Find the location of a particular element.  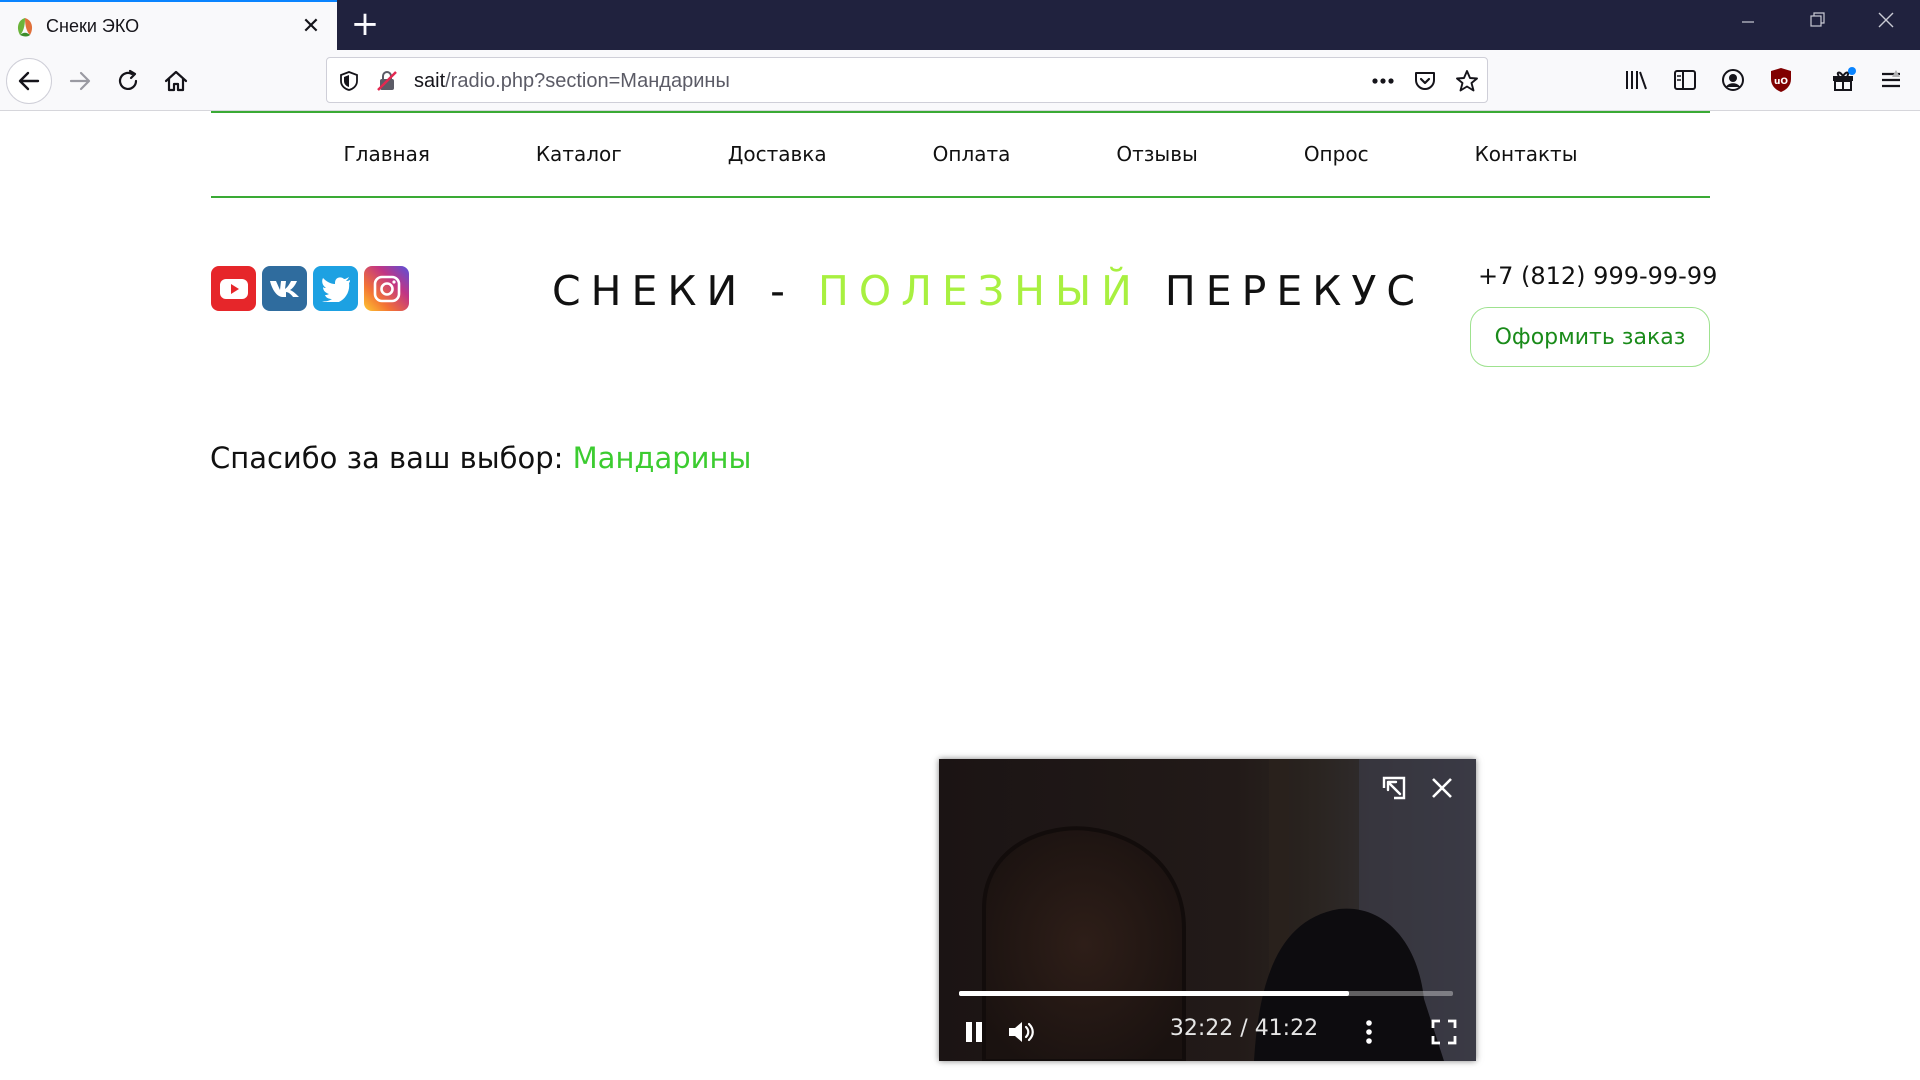

menu-item-survey: Опрос is located at coordinates (1336, 154).